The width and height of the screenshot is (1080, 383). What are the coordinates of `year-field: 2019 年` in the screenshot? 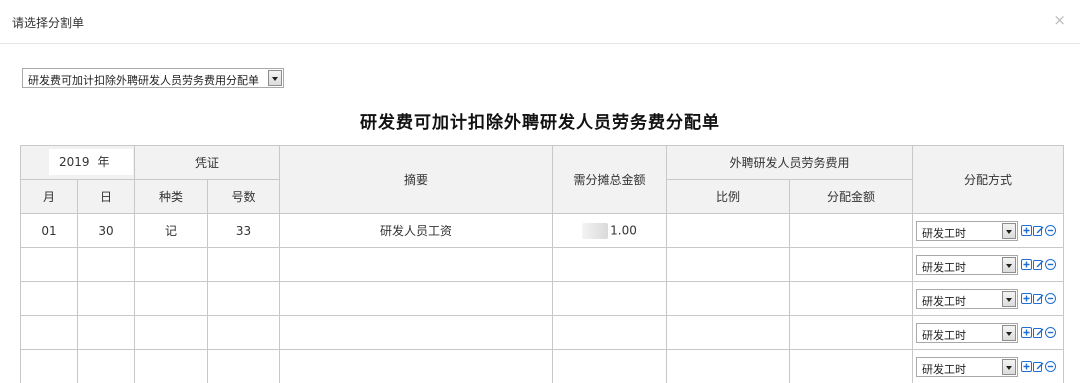 It's located at (91, 162).